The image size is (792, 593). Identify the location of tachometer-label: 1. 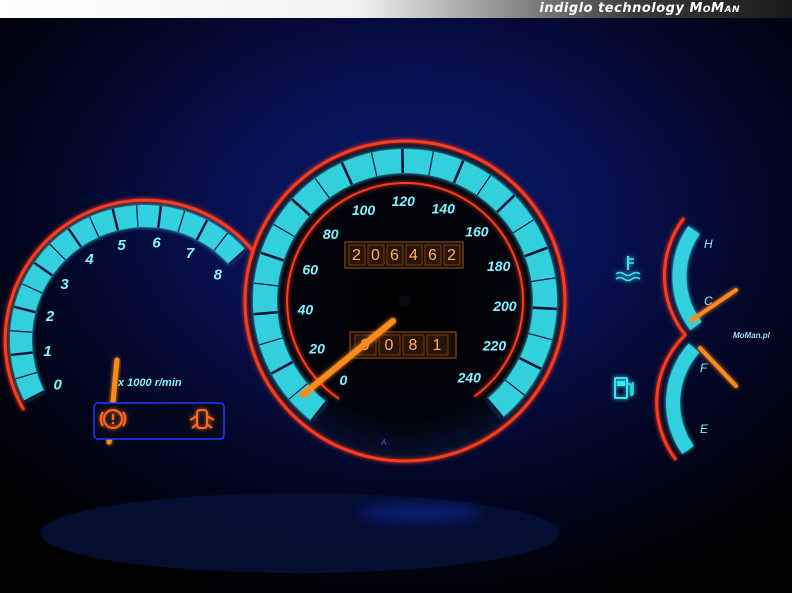
(47, 351).